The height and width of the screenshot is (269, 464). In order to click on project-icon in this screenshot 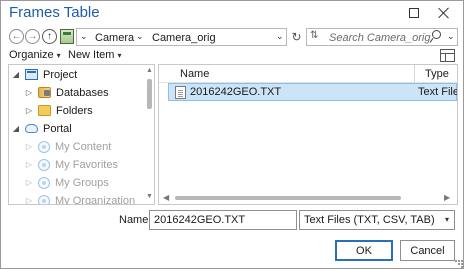, I will do `click(31, 74)`.